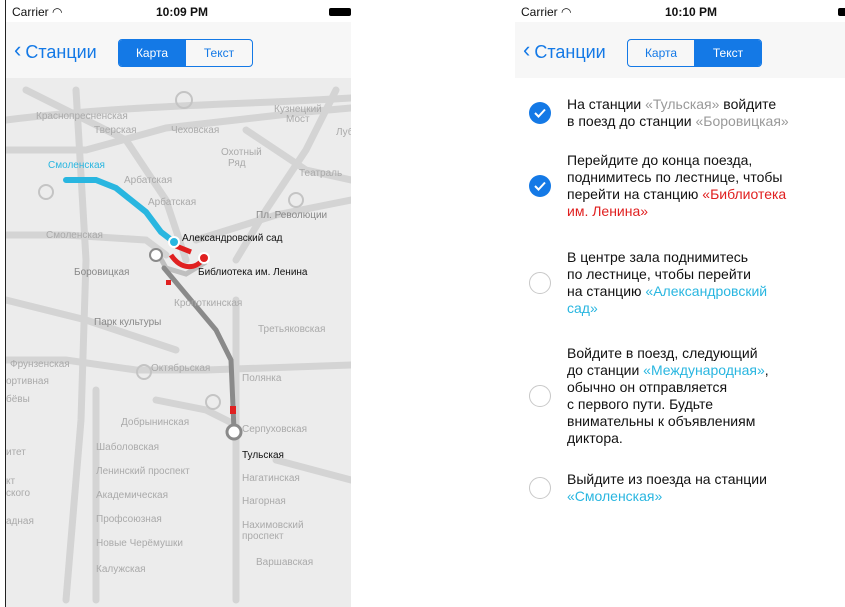  Describe the element at coordinates (101, 272) in the screenshot. I see `map-label-borovitskaya: Боровицкая` at that location.